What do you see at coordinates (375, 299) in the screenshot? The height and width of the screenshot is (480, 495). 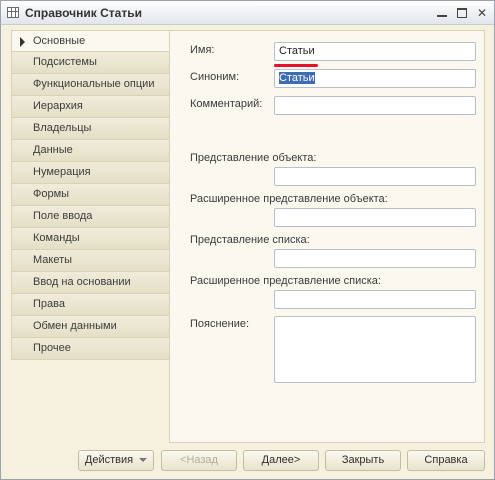 I see `extended-list-representation-field` at bounding box center [375, 299].